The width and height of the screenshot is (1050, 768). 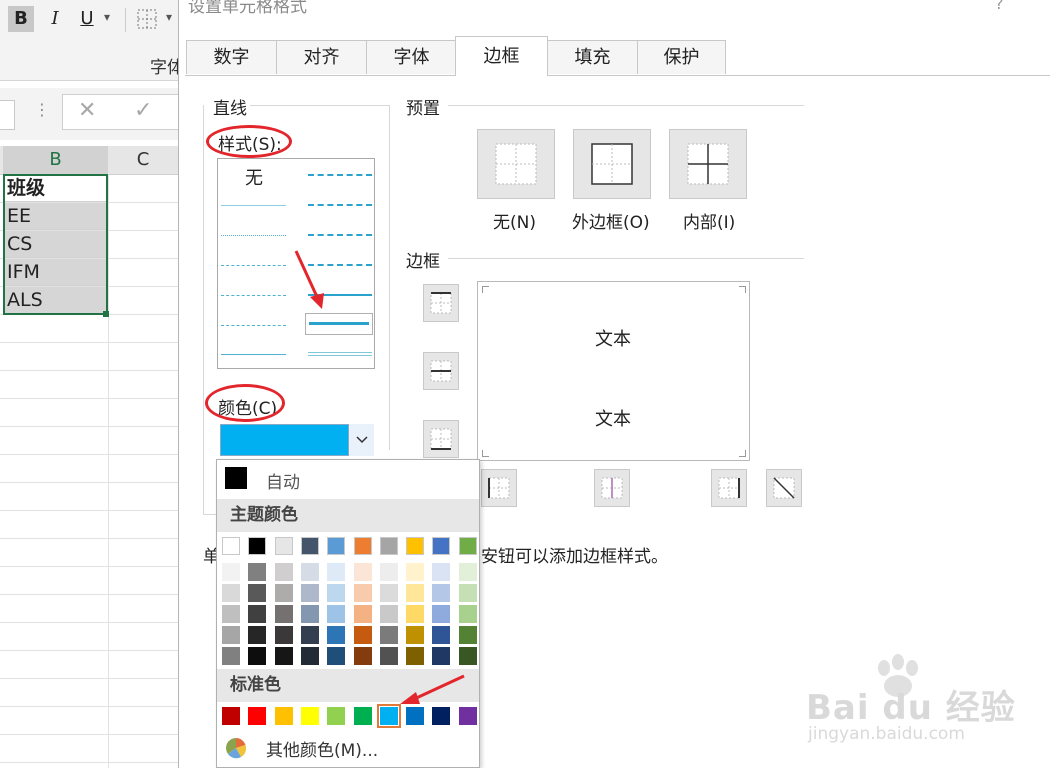 What do you see at coordinates (340, 205) in the screenshot?
I see `line-style-slant-dash-dot` at bounding box center [340, 205].